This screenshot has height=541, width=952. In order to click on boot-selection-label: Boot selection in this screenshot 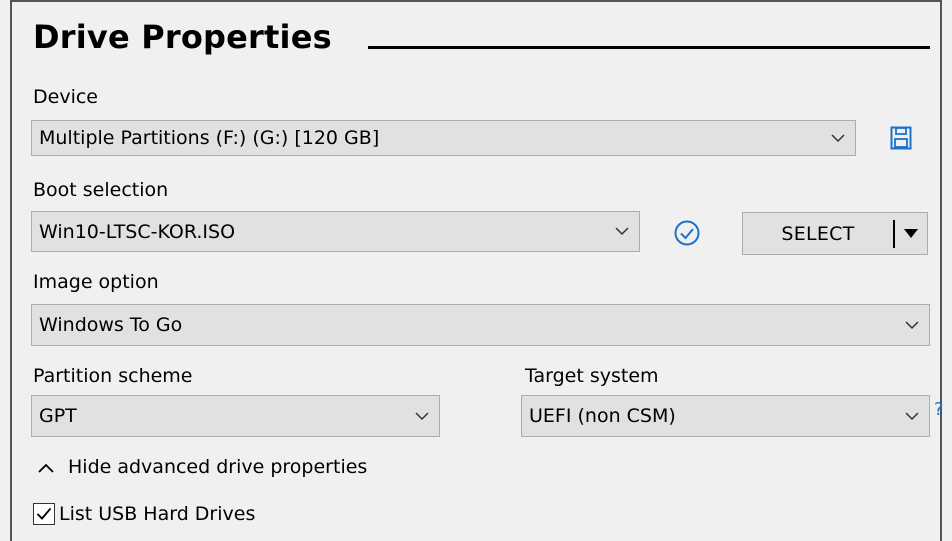, I will do `click(101, 190)`.